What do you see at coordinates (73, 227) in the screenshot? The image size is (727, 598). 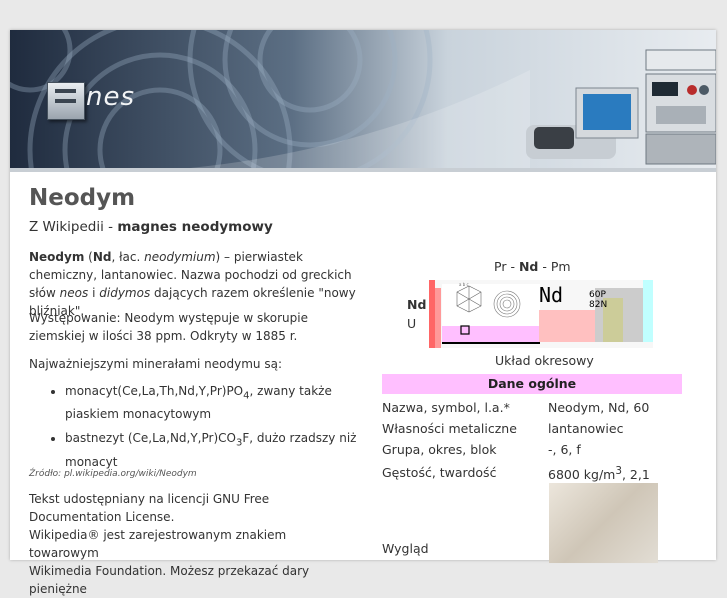 I see `subtitle-prefix: Z Wikipedii -` at bounding box center [73, 227].